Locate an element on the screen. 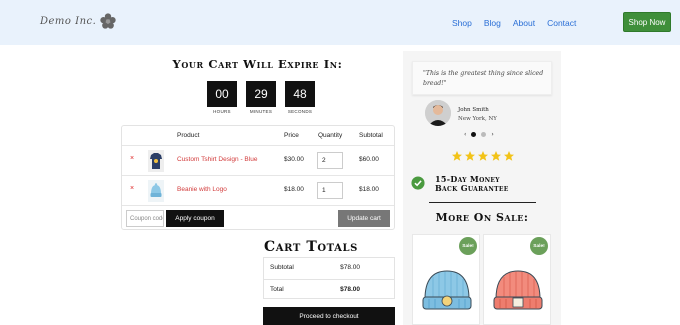 The width and height of the screenshot is (680, 325). testimonial-slider-nav: ‹ › is located at coordinates (479, 134).